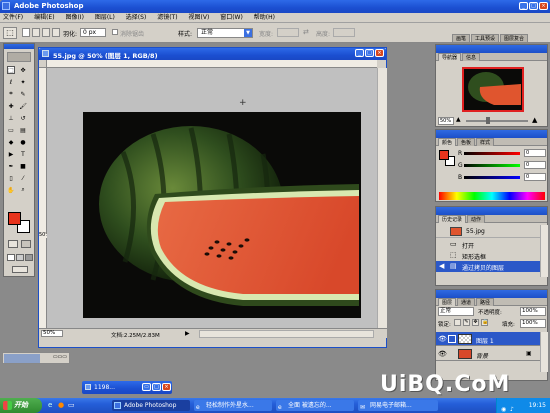  What do you see at coordinates (11, 190) in the screenshot?
I see `hand-tool-icon: ✋` at bounding box center [11, 190].